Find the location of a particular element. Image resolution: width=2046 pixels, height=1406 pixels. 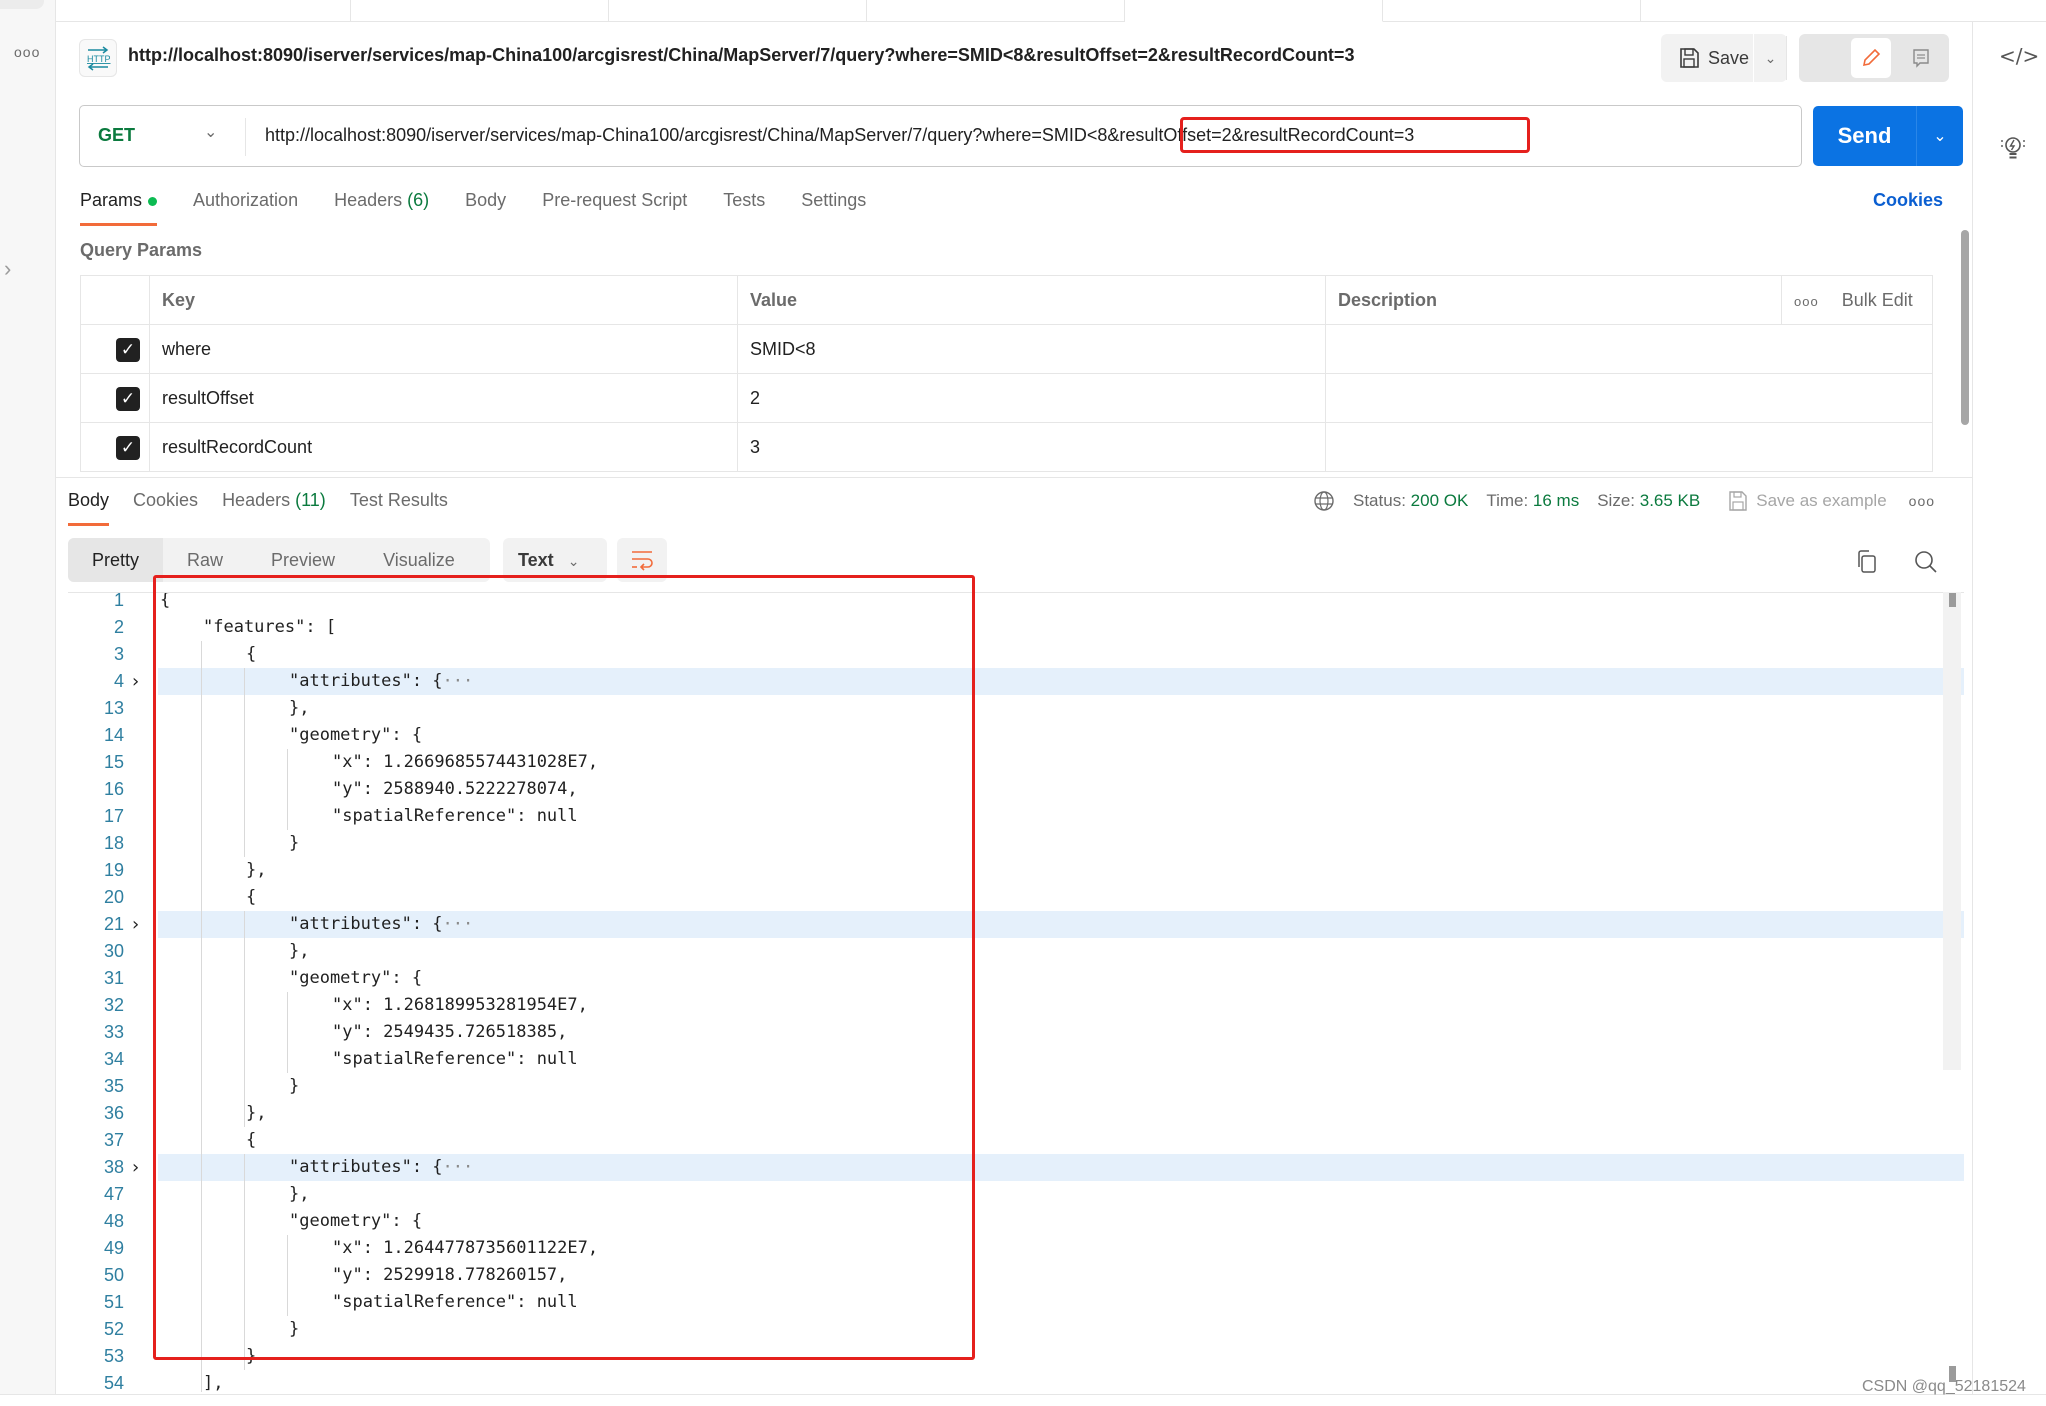

view-raw: Raw is located at coordinates (205, 560).